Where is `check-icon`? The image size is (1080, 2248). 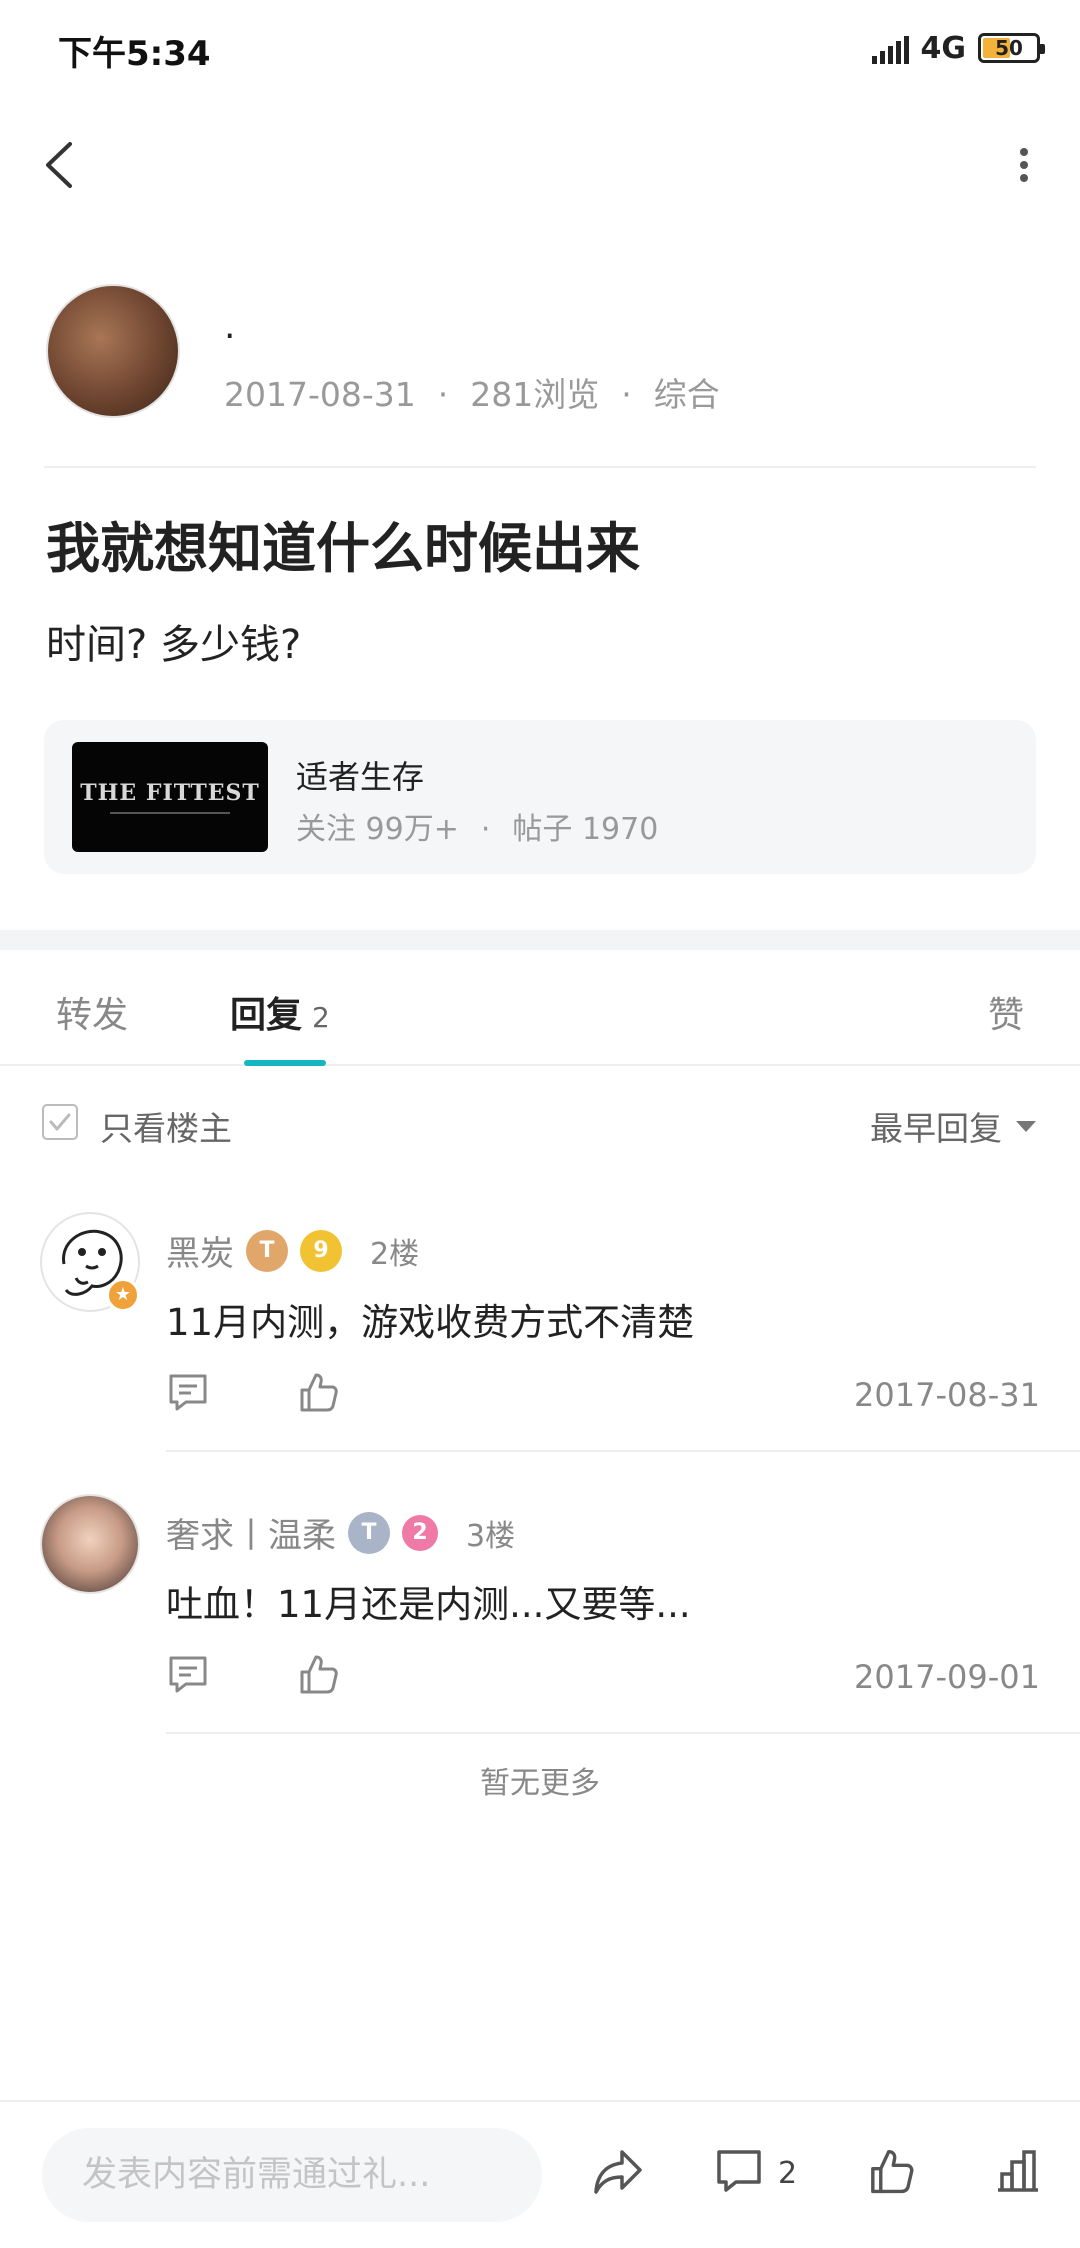 check-icon is located at coordinates (60, 1122).